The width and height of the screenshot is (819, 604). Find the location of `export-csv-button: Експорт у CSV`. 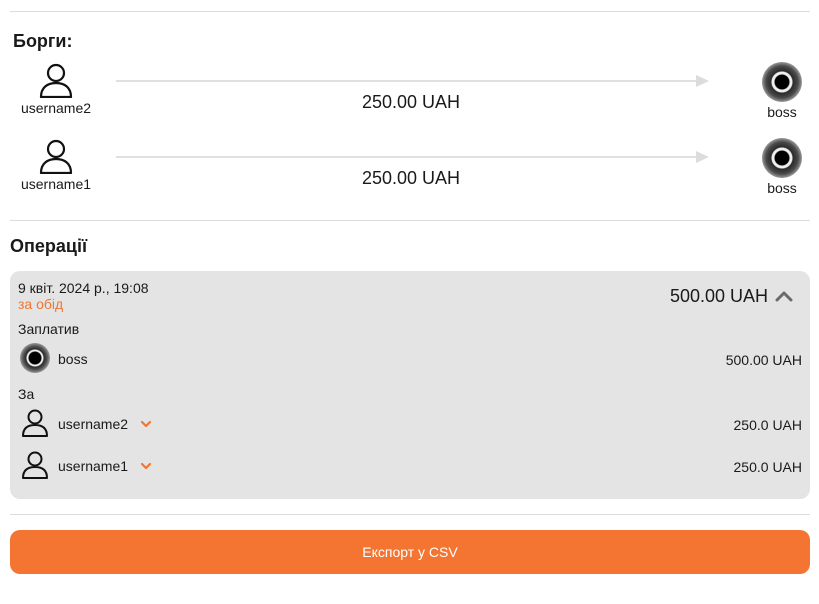

export-csv-button: Експорт у CSV is located at coordinates (410, 552).